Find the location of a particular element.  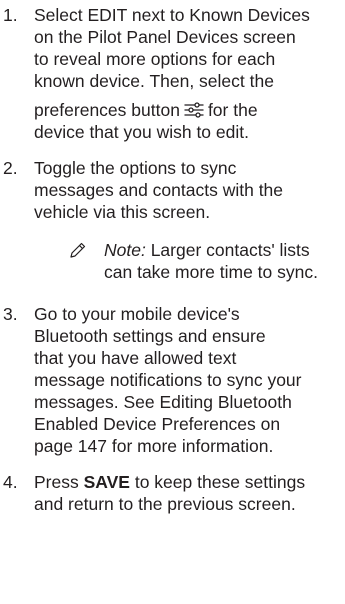

step-line: messages and contacts with the is located at coordinates (159, 190).